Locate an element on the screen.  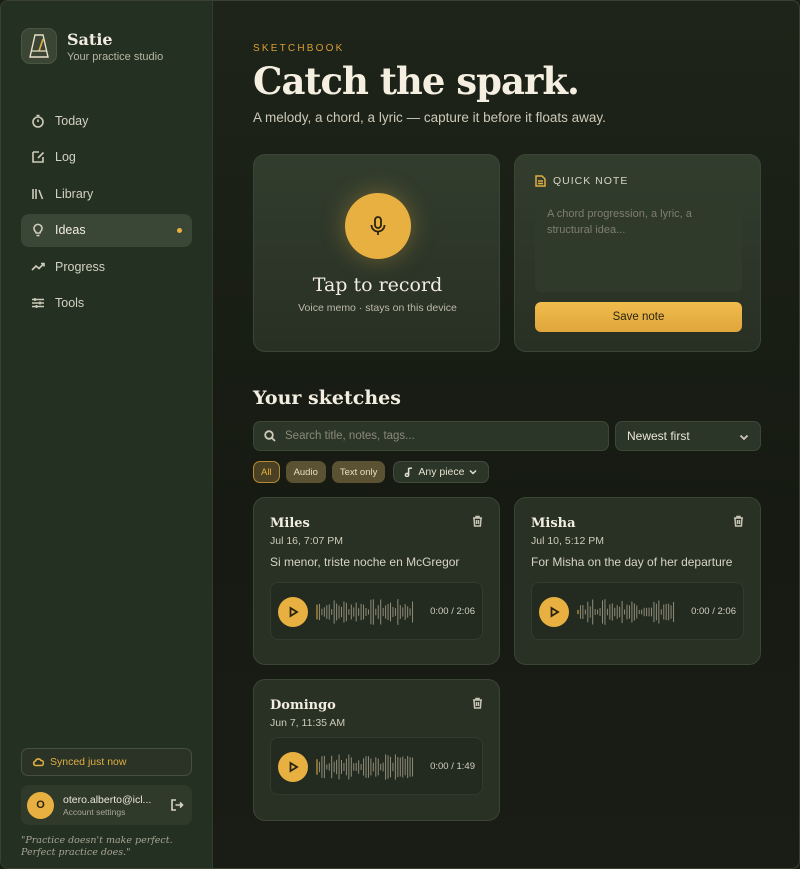
save-note-button: Save note is located at coordinates (638, 317).